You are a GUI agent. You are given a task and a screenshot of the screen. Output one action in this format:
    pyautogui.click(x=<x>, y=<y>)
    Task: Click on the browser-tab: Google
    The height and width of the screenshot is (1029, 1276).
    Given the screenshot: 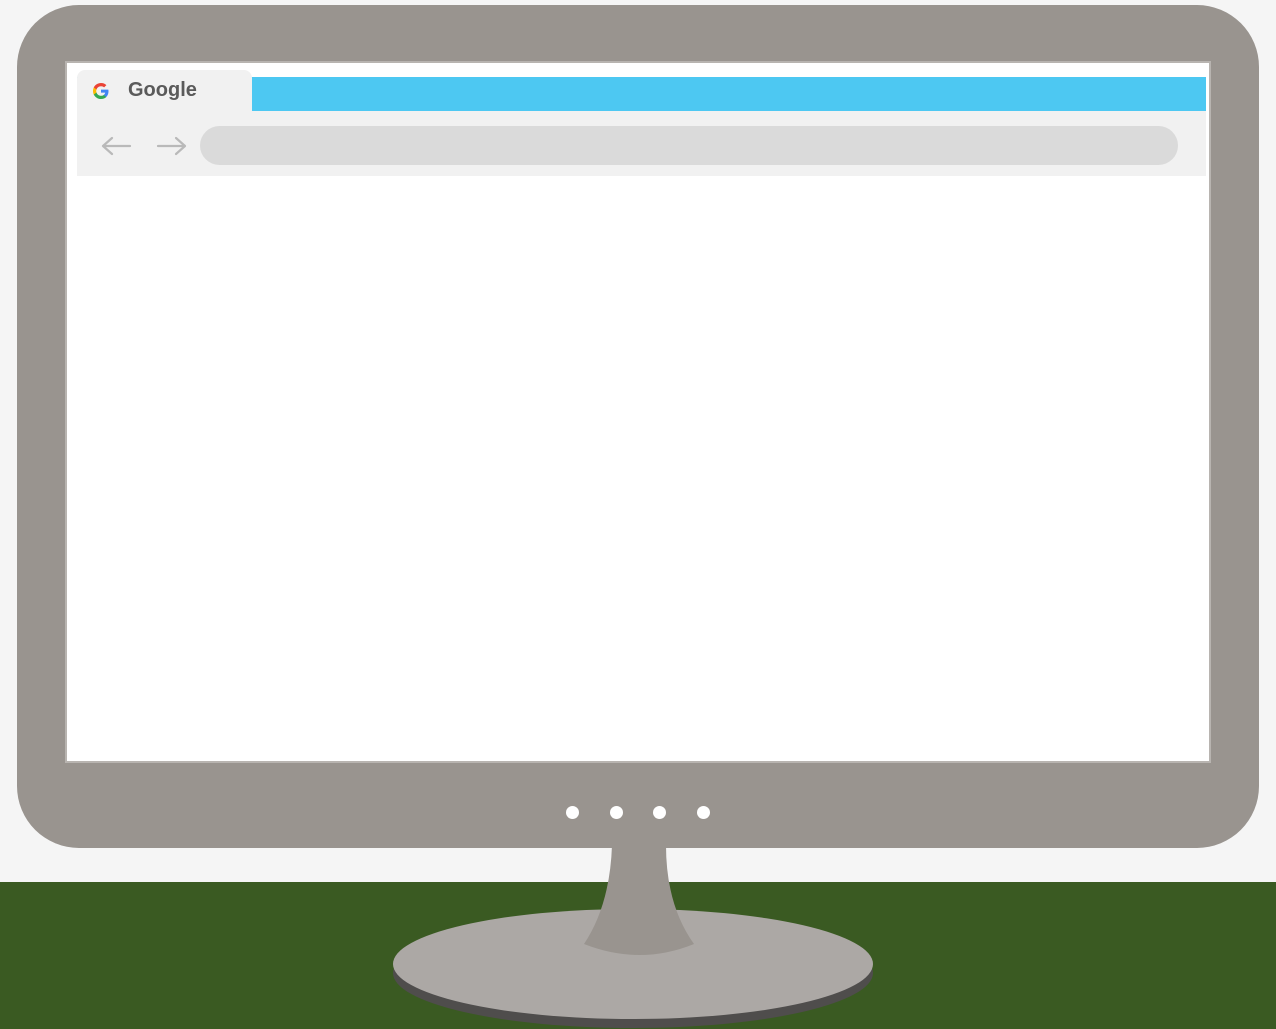 What is the action you would take?
    pyautogui.click(x=164, y=90)
    